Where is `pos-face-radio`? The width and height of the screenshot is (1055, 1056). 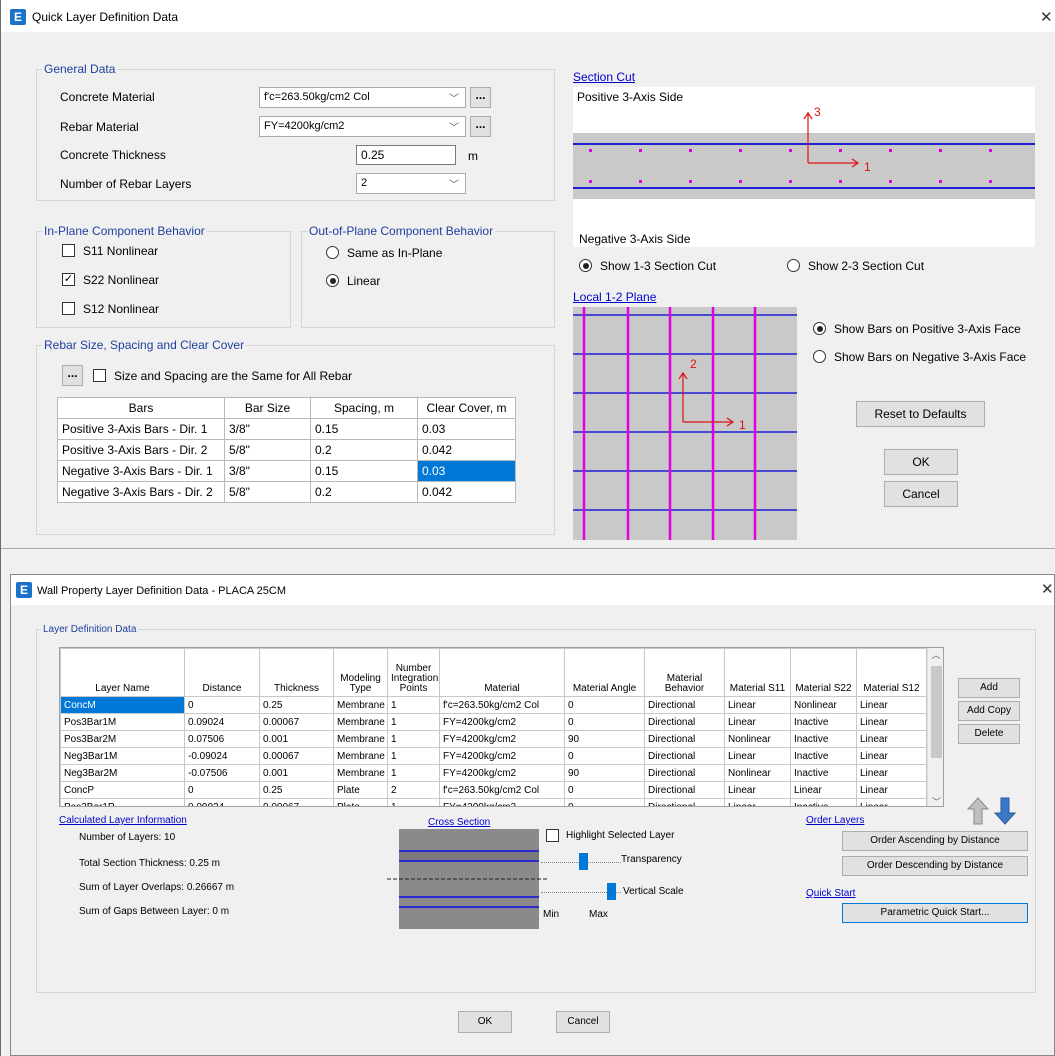
pos-face-radio is located at coordinates (819, 328).